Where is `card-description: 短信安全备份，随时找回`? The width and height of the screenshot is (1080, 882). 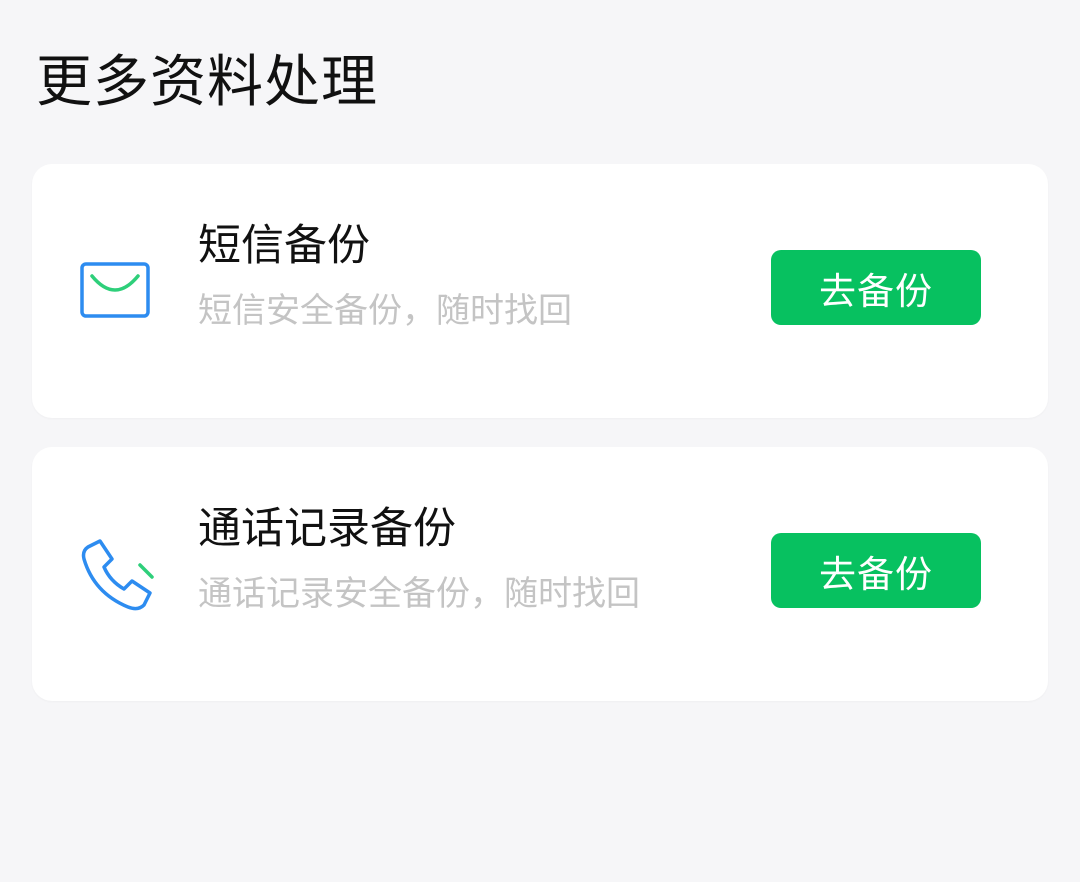 card-description: 短信安全备份，随时找回 is located at coordinates (385, 311).